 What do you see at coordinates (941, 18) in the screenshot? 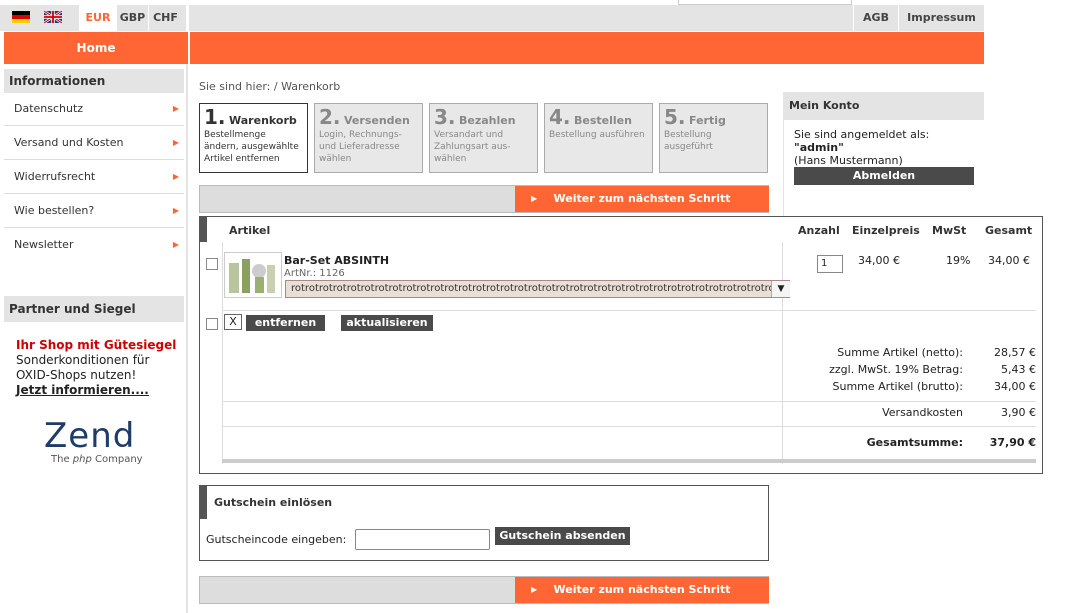
I see `link-impressum: Impressum` at bounding box center [941, 18].